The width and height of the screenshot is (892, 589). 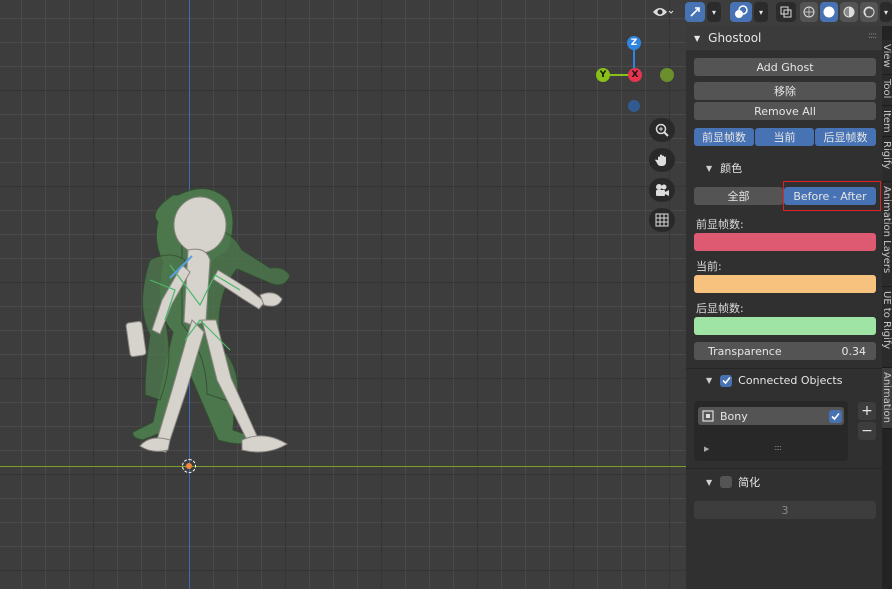 I want to click on before-frames-button: 前显帧数, so click(x=724, y=137).